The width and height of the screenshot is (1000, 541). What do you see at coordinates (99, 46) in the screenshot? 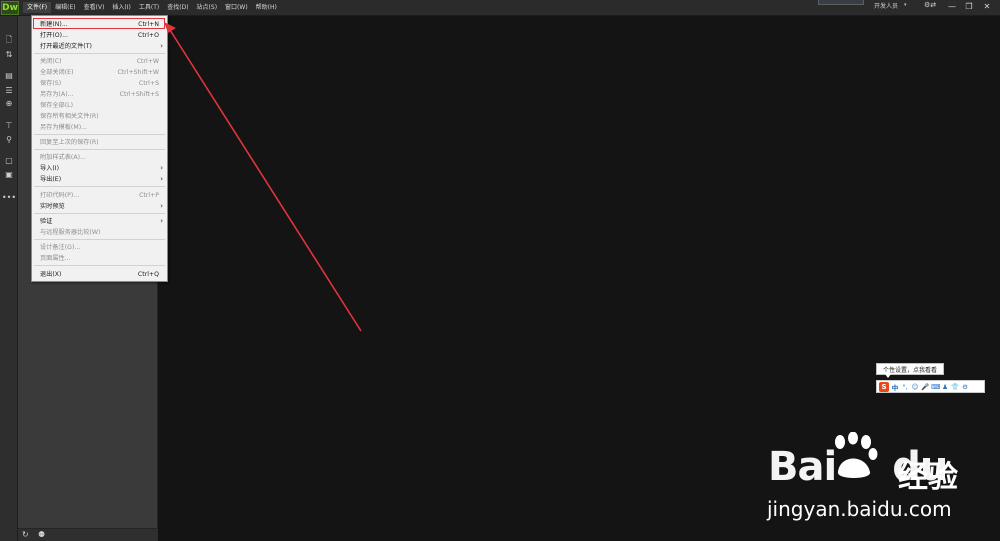
I see `menu-item-open-recent: 打开最近的文件(T) ›` at bounding box center [99, 46].